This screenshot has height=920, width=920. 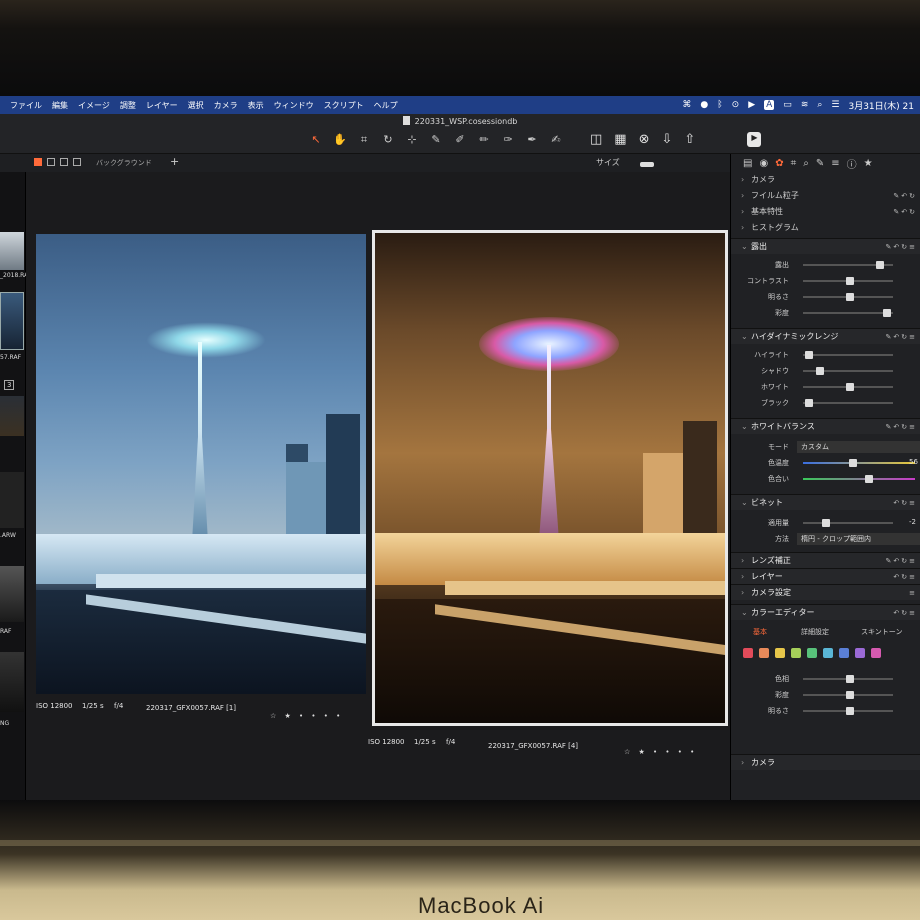 What do you see at coordinates (60, 105) in the screenshot?
I see `menu-edit: 編集` at bounding box center [60, 105].